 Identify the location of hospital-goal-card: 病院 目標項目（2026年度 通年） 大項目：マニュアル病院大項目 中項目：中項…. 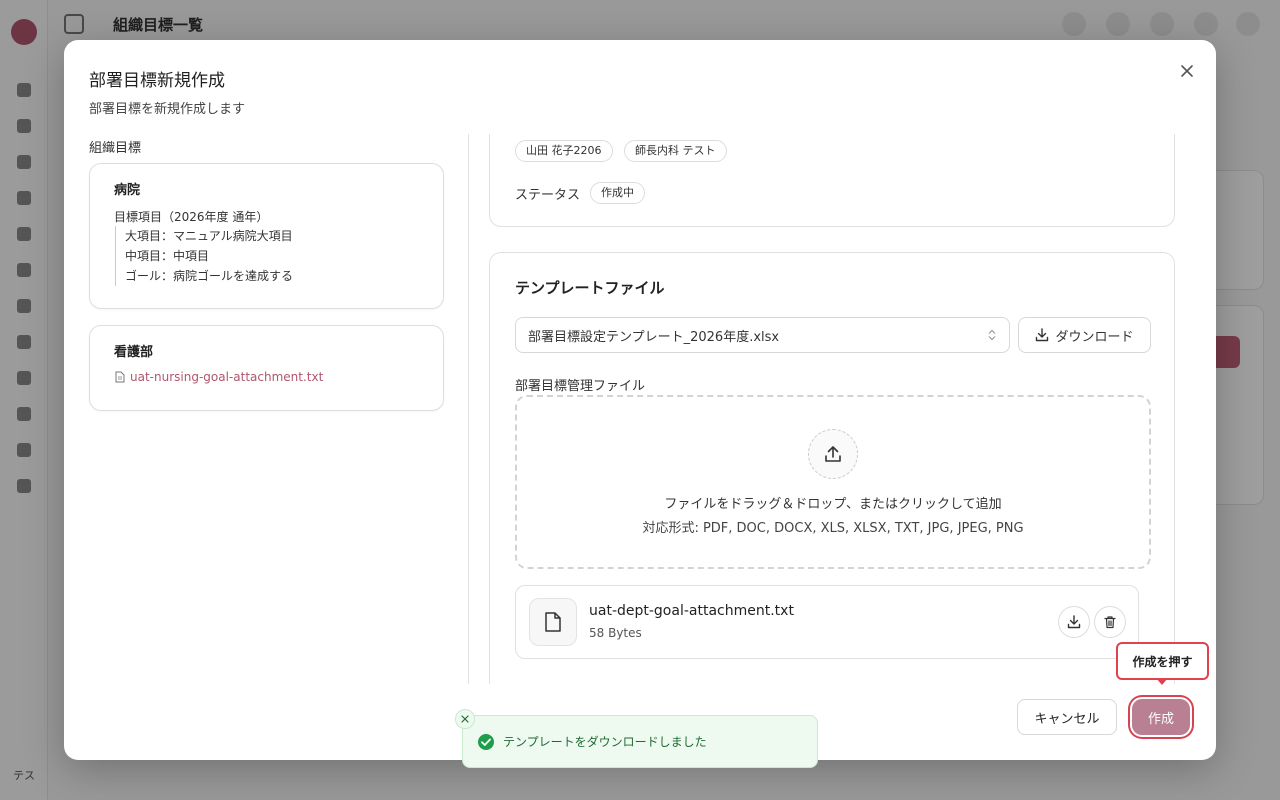
(266, 236).